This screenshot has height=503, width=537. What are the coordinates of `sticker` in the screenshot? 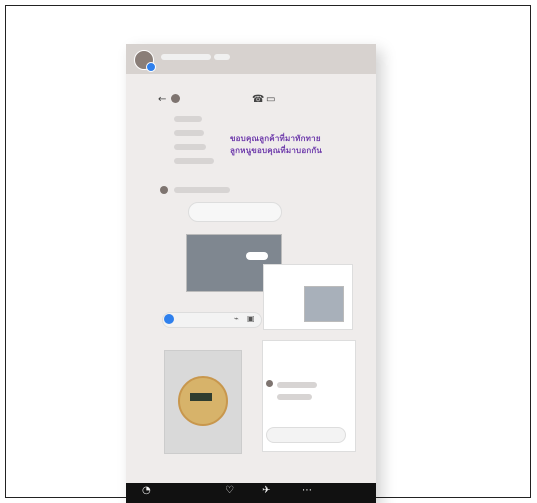 It's located at (257, 256).